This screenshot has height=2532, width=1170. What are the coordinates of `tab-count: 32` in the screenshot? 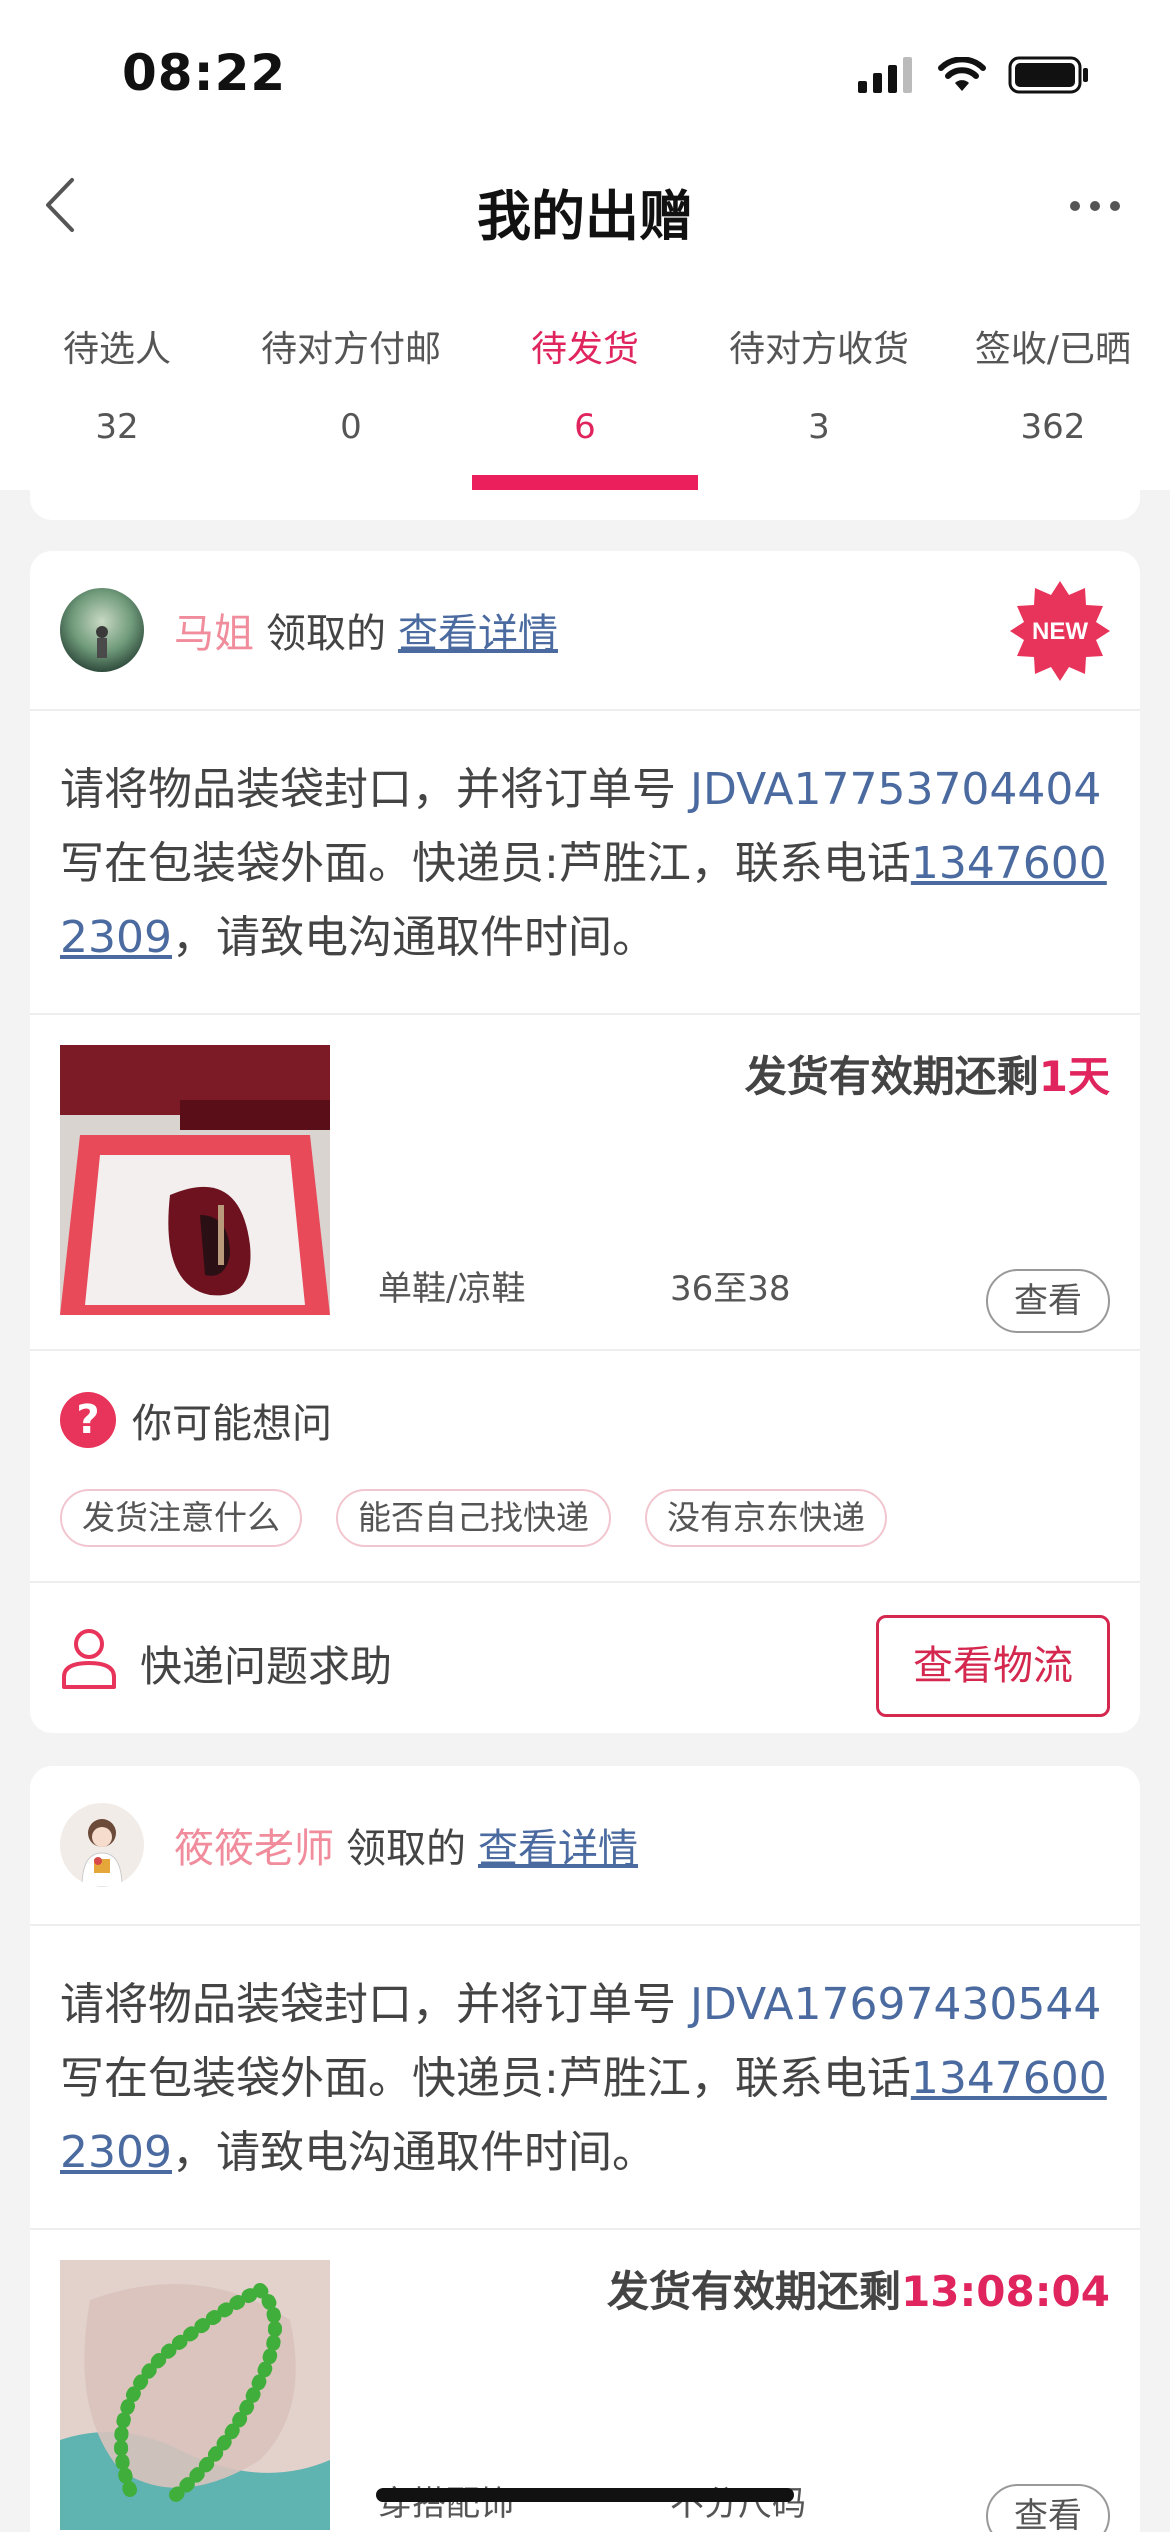 It's located at (117, 427).